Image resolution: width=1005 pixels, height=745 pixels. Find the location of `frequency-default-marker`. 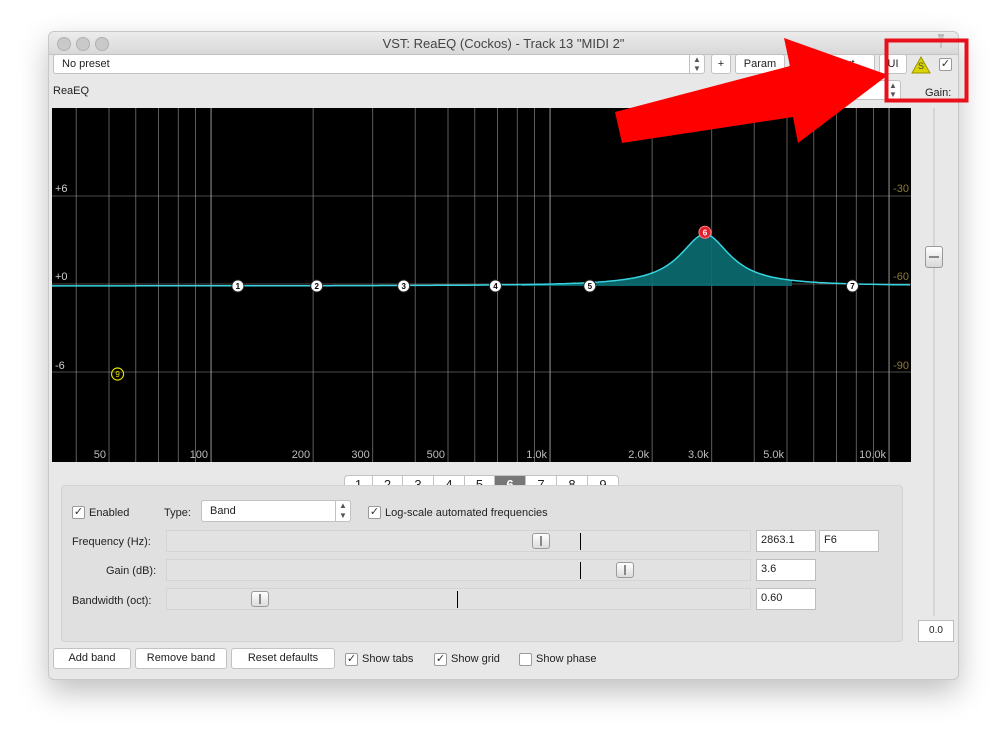

frequency-default-marker is located at coordinates (580, 541).